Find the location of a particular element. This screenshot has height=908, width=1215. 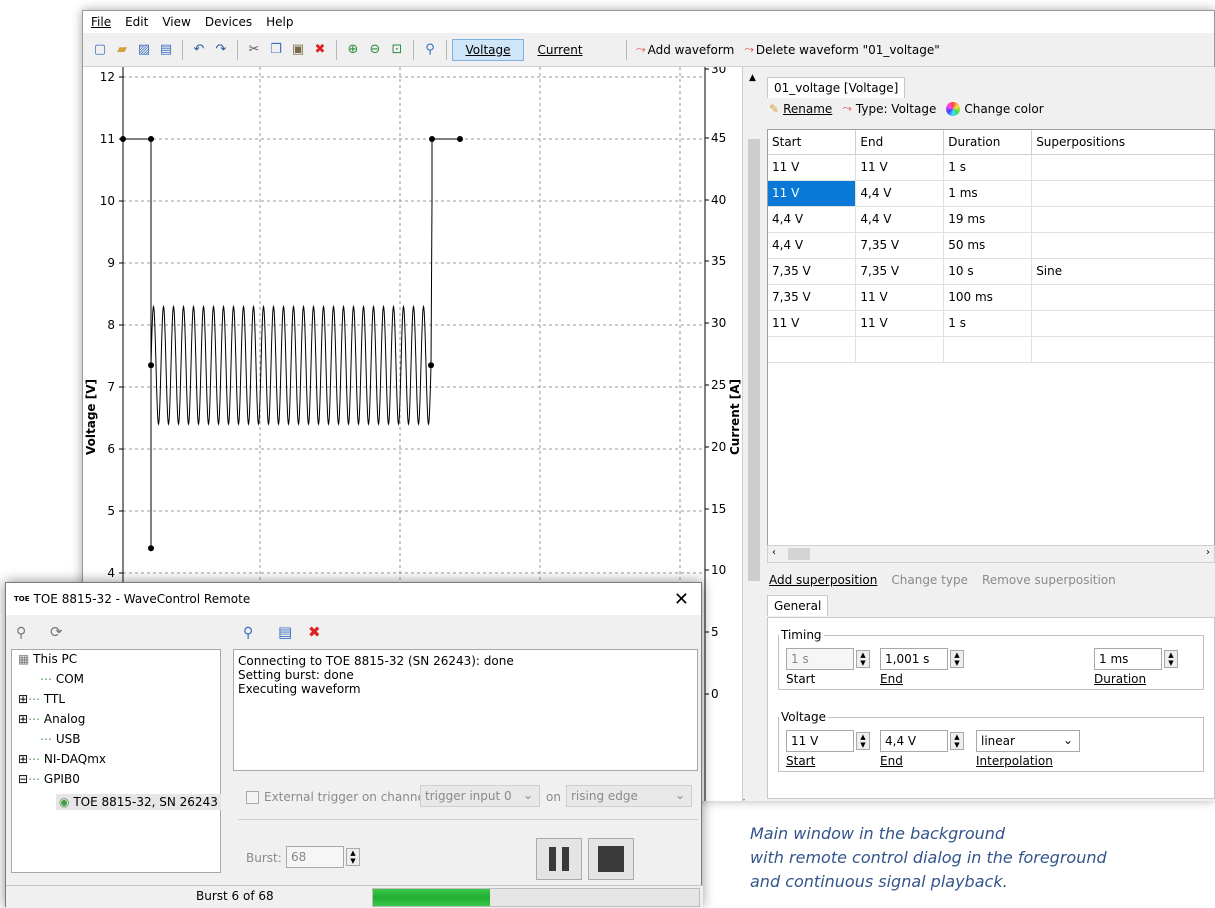

timing-start-input: 1 s is located at coordinates (820, 659).